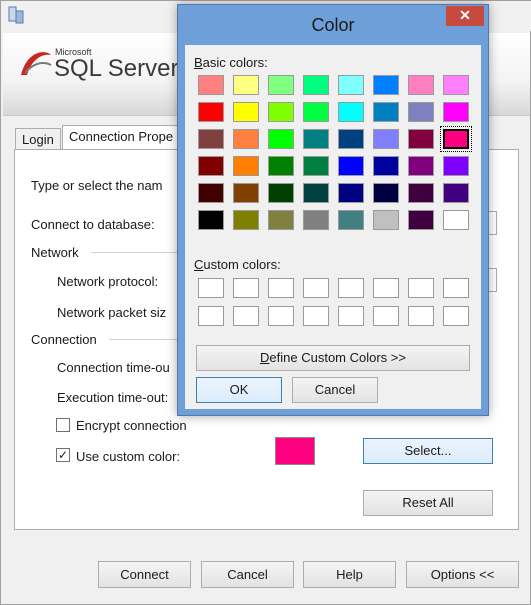  Describe the element at coordinates (465, 16) in the screenshot. I see `close-icon: ✕` at that location.